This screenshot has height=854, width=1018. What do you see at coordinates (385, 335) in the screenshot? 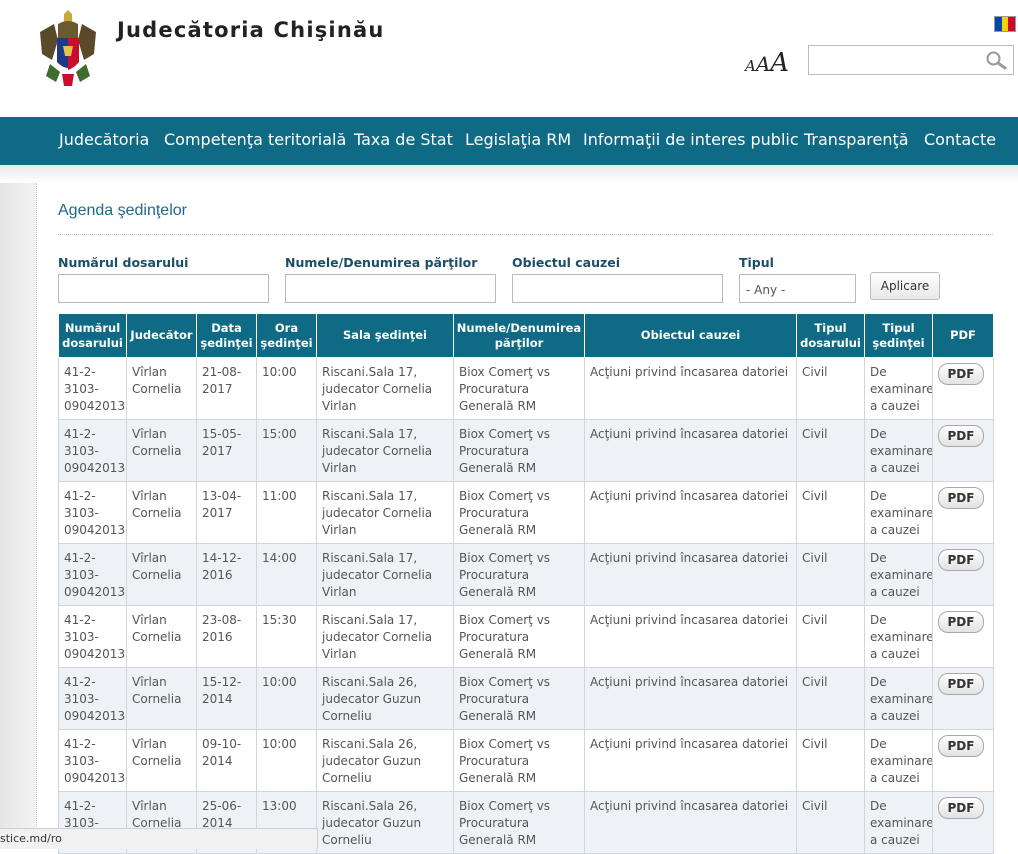
I see `col-room: Sala şedinţei` at bounding box center [385, 335].